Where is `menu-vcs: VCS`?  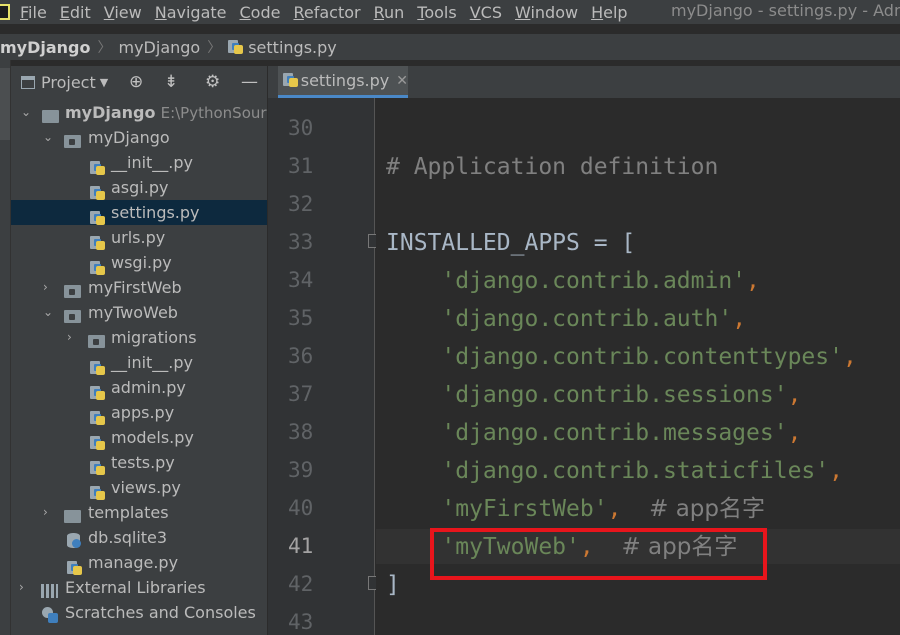 menu-vcs: VCS is located at coordinates (486, 12).